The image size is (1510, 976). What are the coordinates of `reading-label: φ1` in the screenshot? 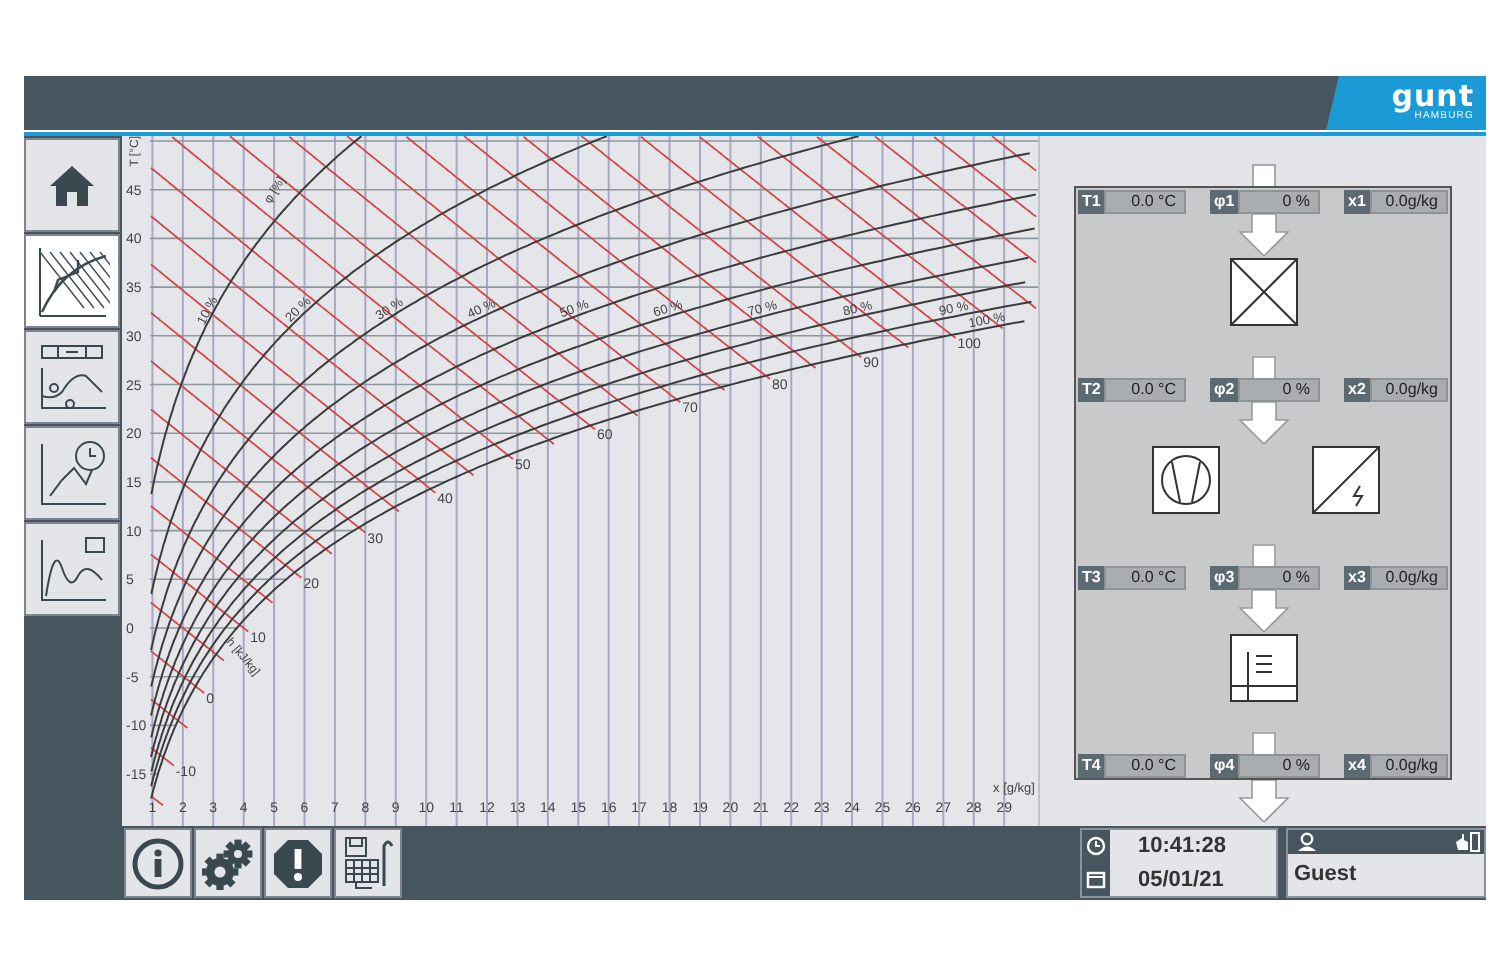 It's located at (1224, 202).